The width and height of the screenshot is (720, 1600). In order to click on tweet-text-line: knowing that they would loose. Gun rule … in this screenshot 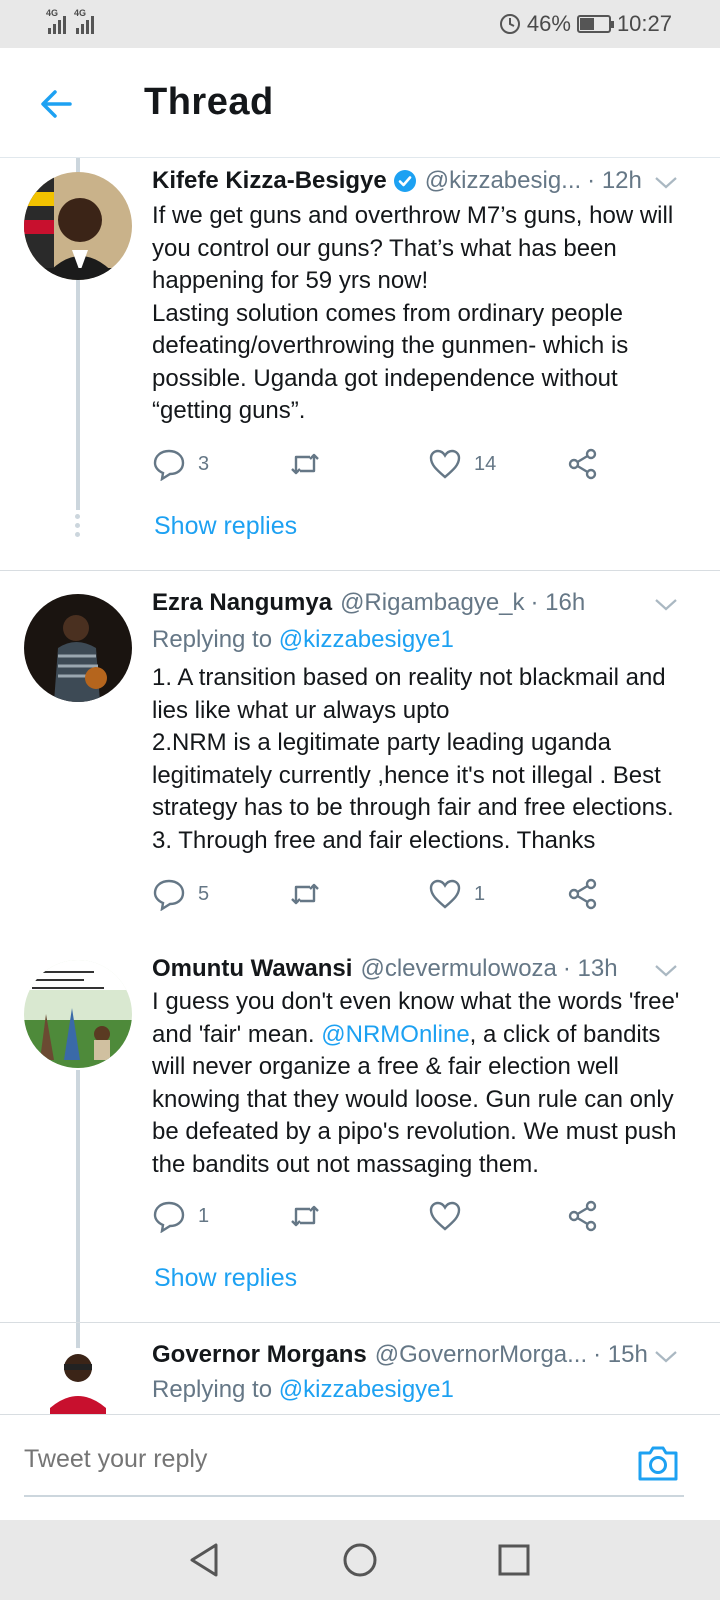, I will do `click(413, 1099)`.